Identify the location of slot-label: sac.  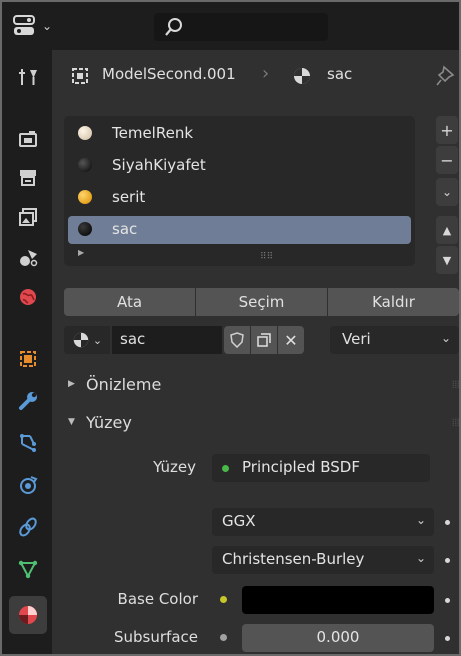
(125, 229).